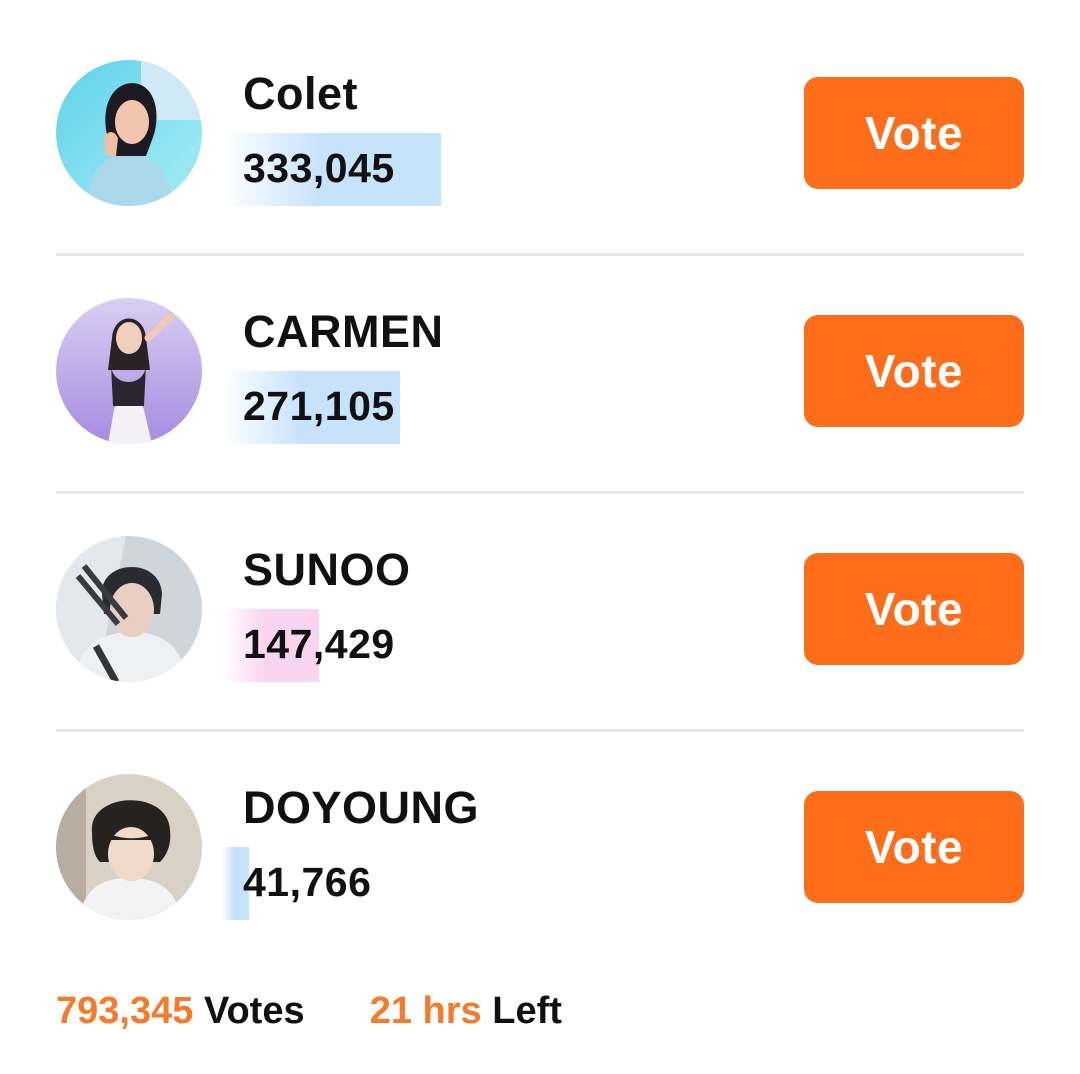  I want to click on candidate-name: DOYOUNG, so click(361, 807).